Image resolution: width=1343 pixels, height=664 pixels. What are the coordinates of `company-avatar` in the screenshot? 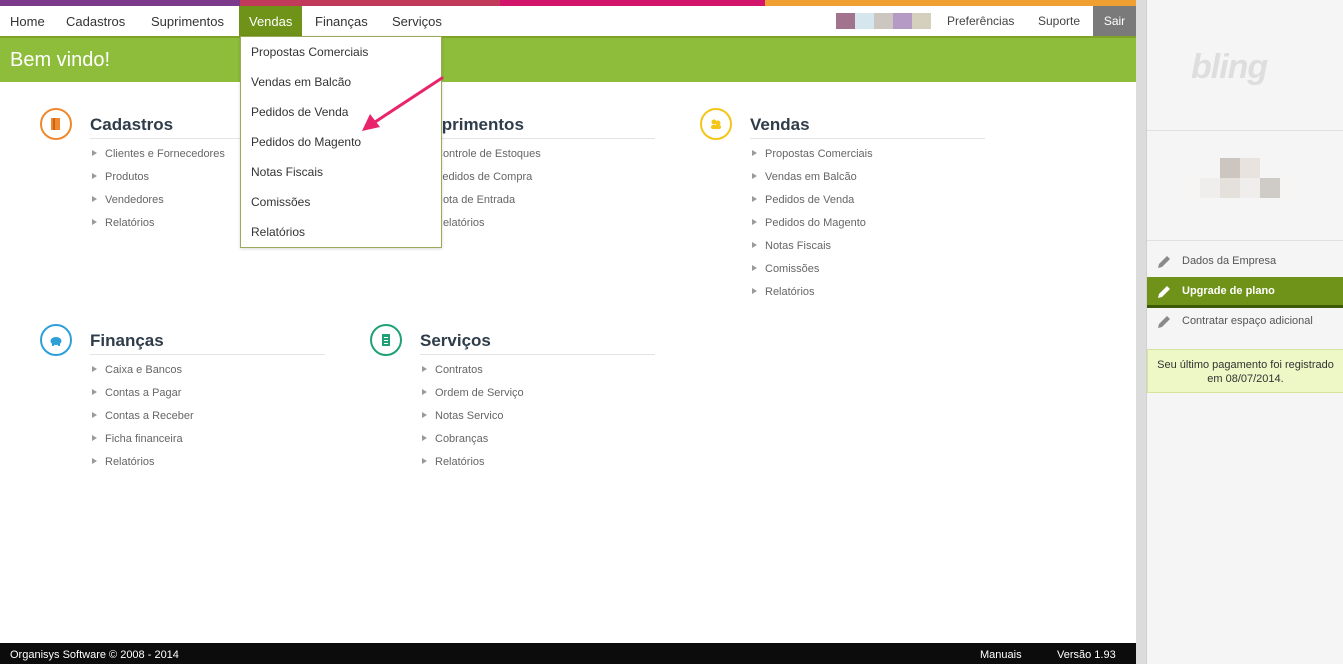 It's located at (1240, 178).